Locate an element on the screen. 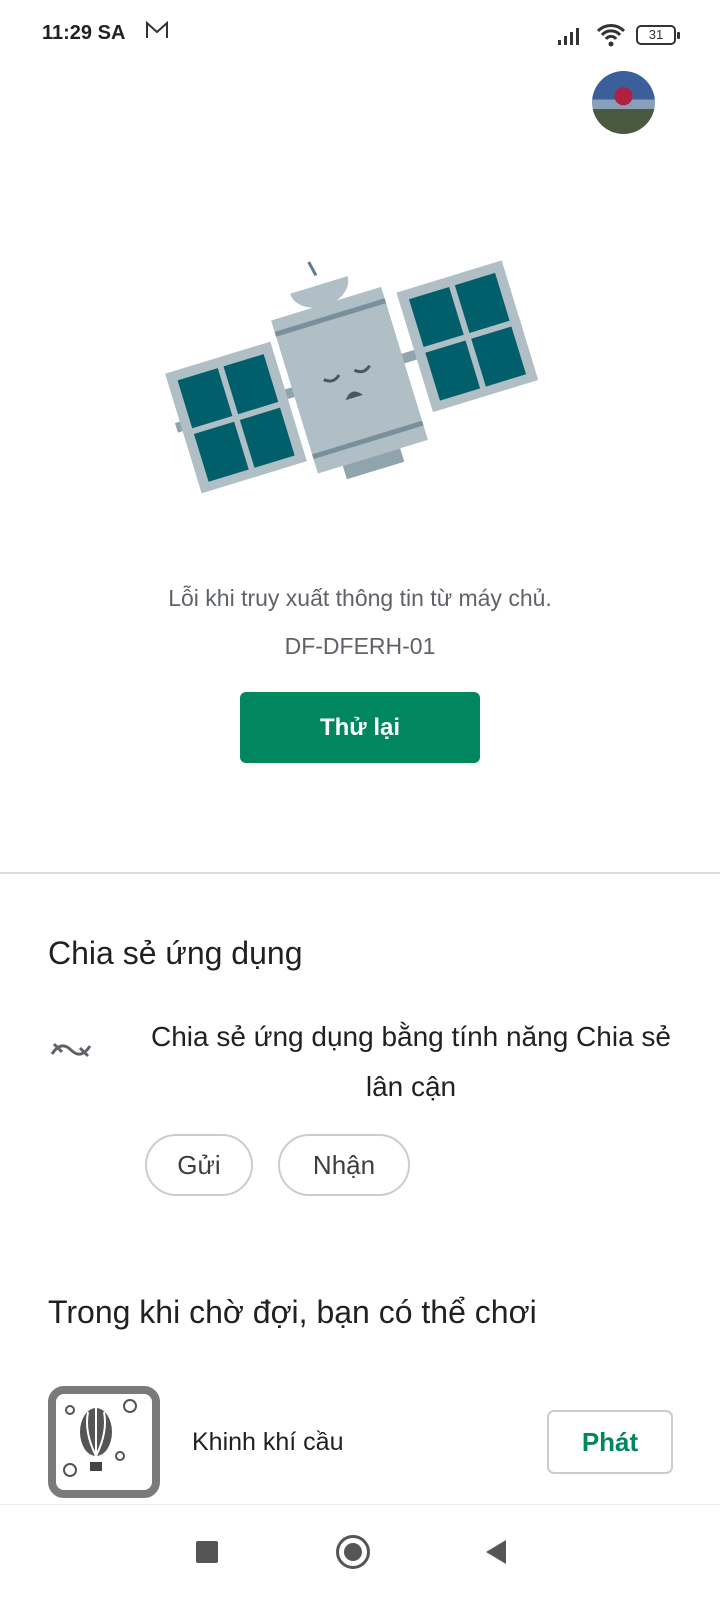 The image size is (720, 1600). account-avatar is located at coordinates (623, 102).